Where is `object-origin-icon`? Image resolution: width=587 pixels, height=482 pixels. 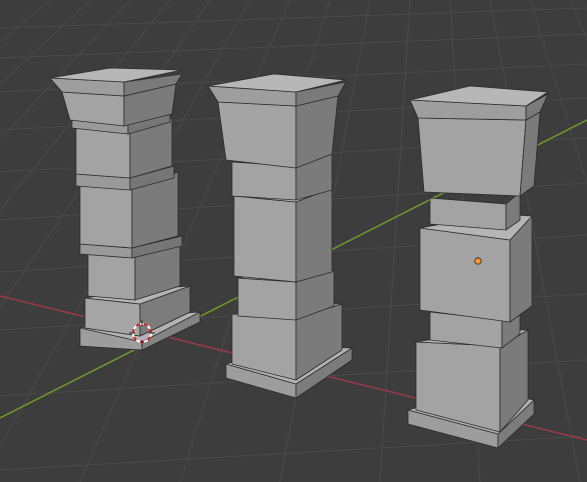 object-origin-icon is located at coordinates (478, 261).